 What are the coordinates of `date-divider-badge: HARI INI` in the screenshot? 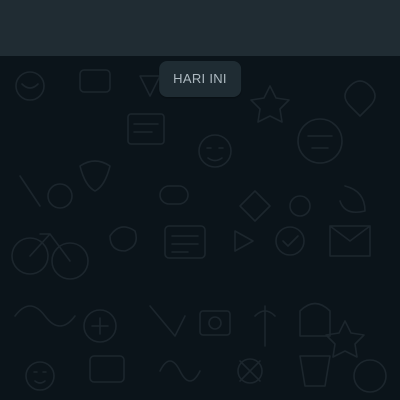 It's located at (200, 79).